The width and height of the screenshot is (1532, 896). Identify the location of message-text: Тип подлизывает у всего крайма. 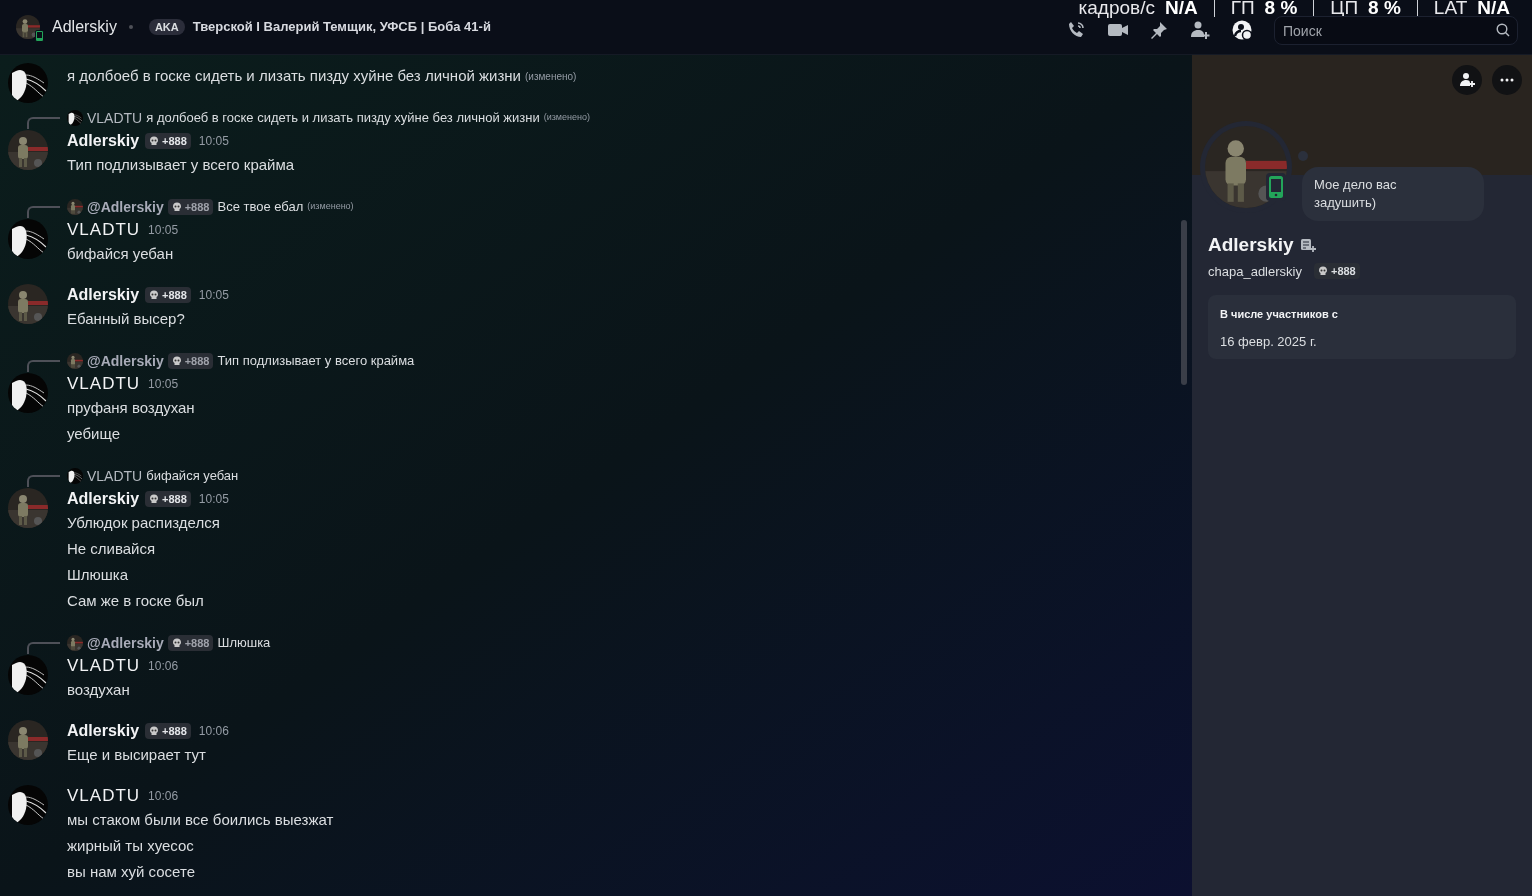
(181, 164).